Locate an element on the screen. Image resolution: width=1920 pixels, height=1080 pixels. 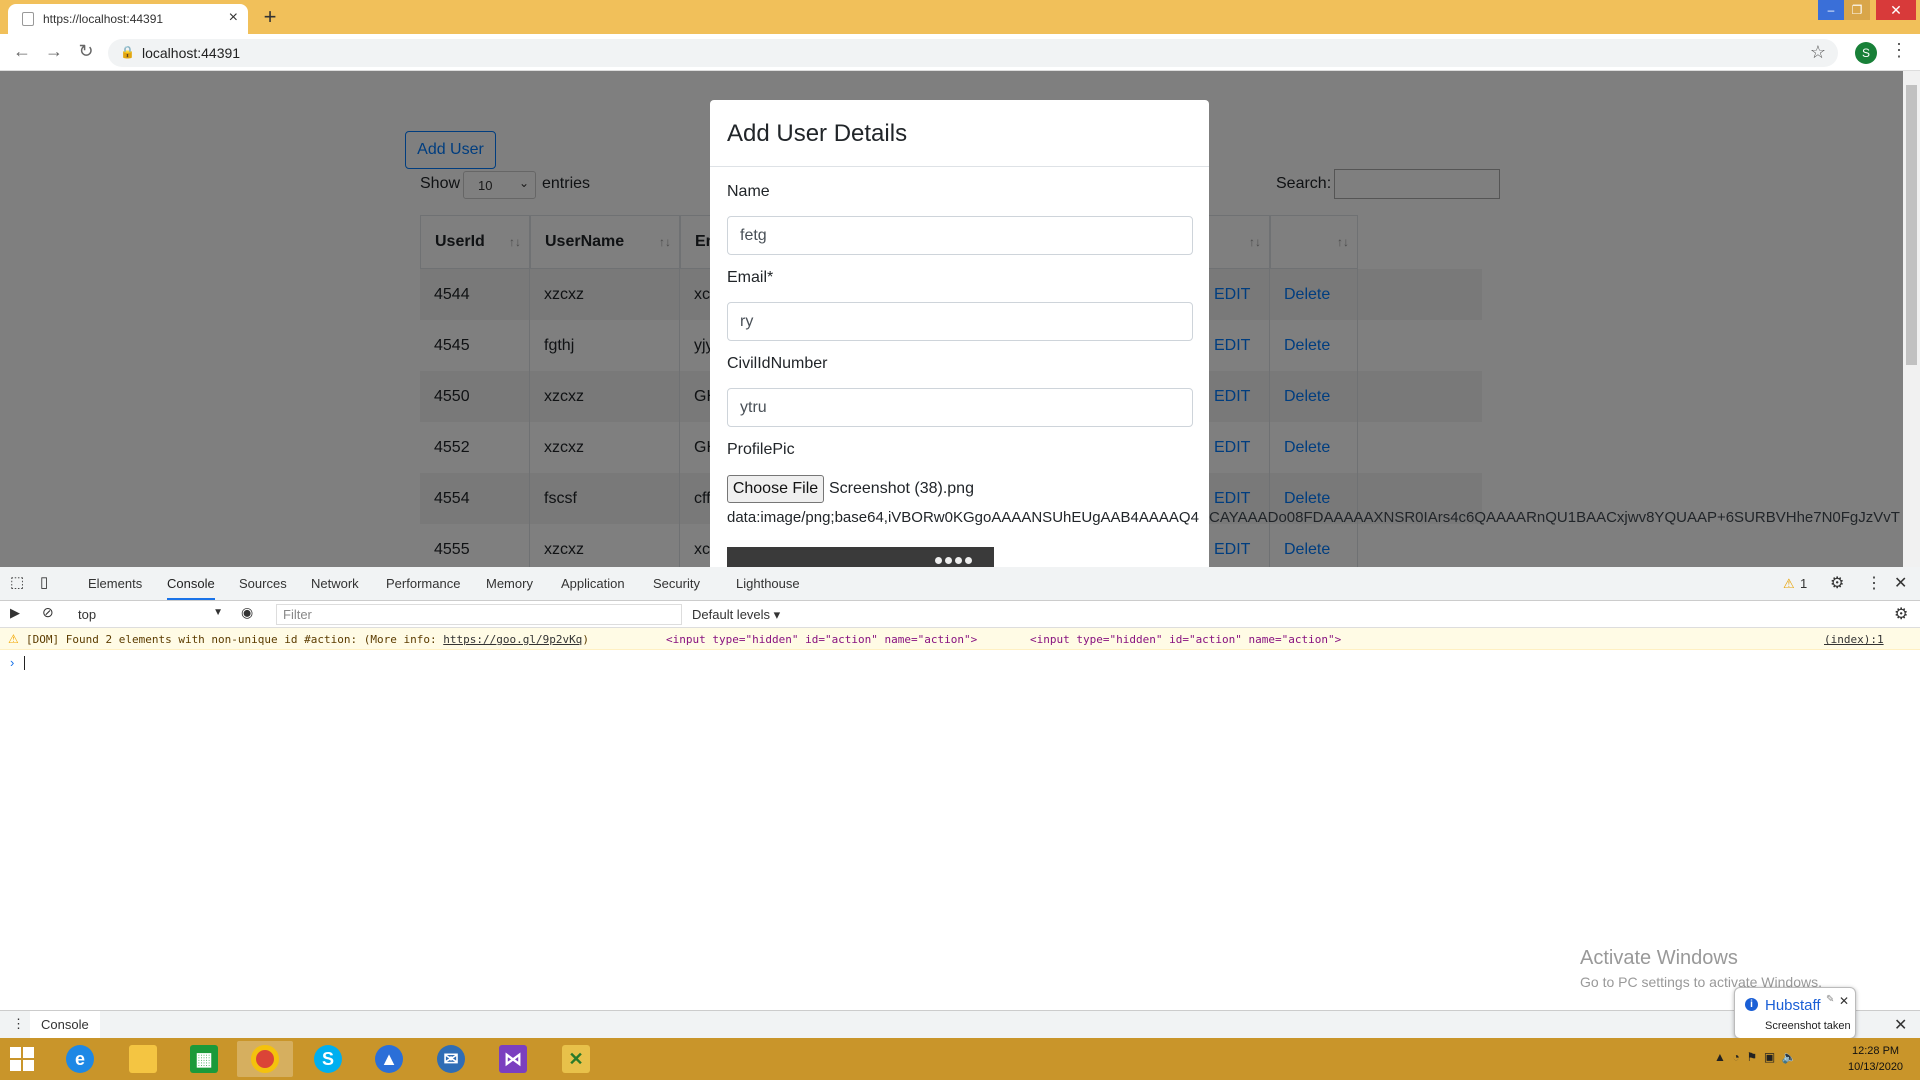
console-settings-icon: ⚙ is located at coordinates (1901, 614).